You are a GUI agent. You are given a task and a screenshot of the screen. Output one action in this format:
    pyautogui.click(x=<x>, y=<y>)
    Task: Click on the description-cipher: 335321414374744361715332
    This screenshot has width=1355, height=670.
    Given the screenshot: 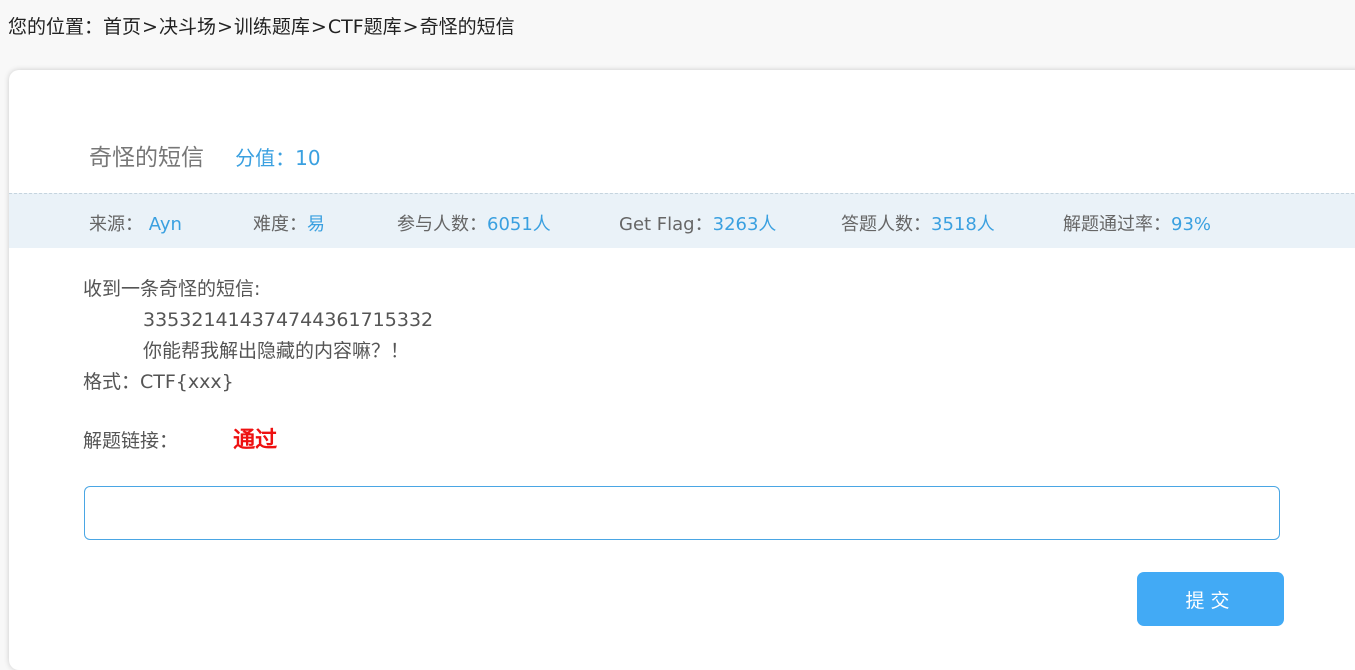 What is the action you would take?
    pyautogui.click(x=288, y=320)
    